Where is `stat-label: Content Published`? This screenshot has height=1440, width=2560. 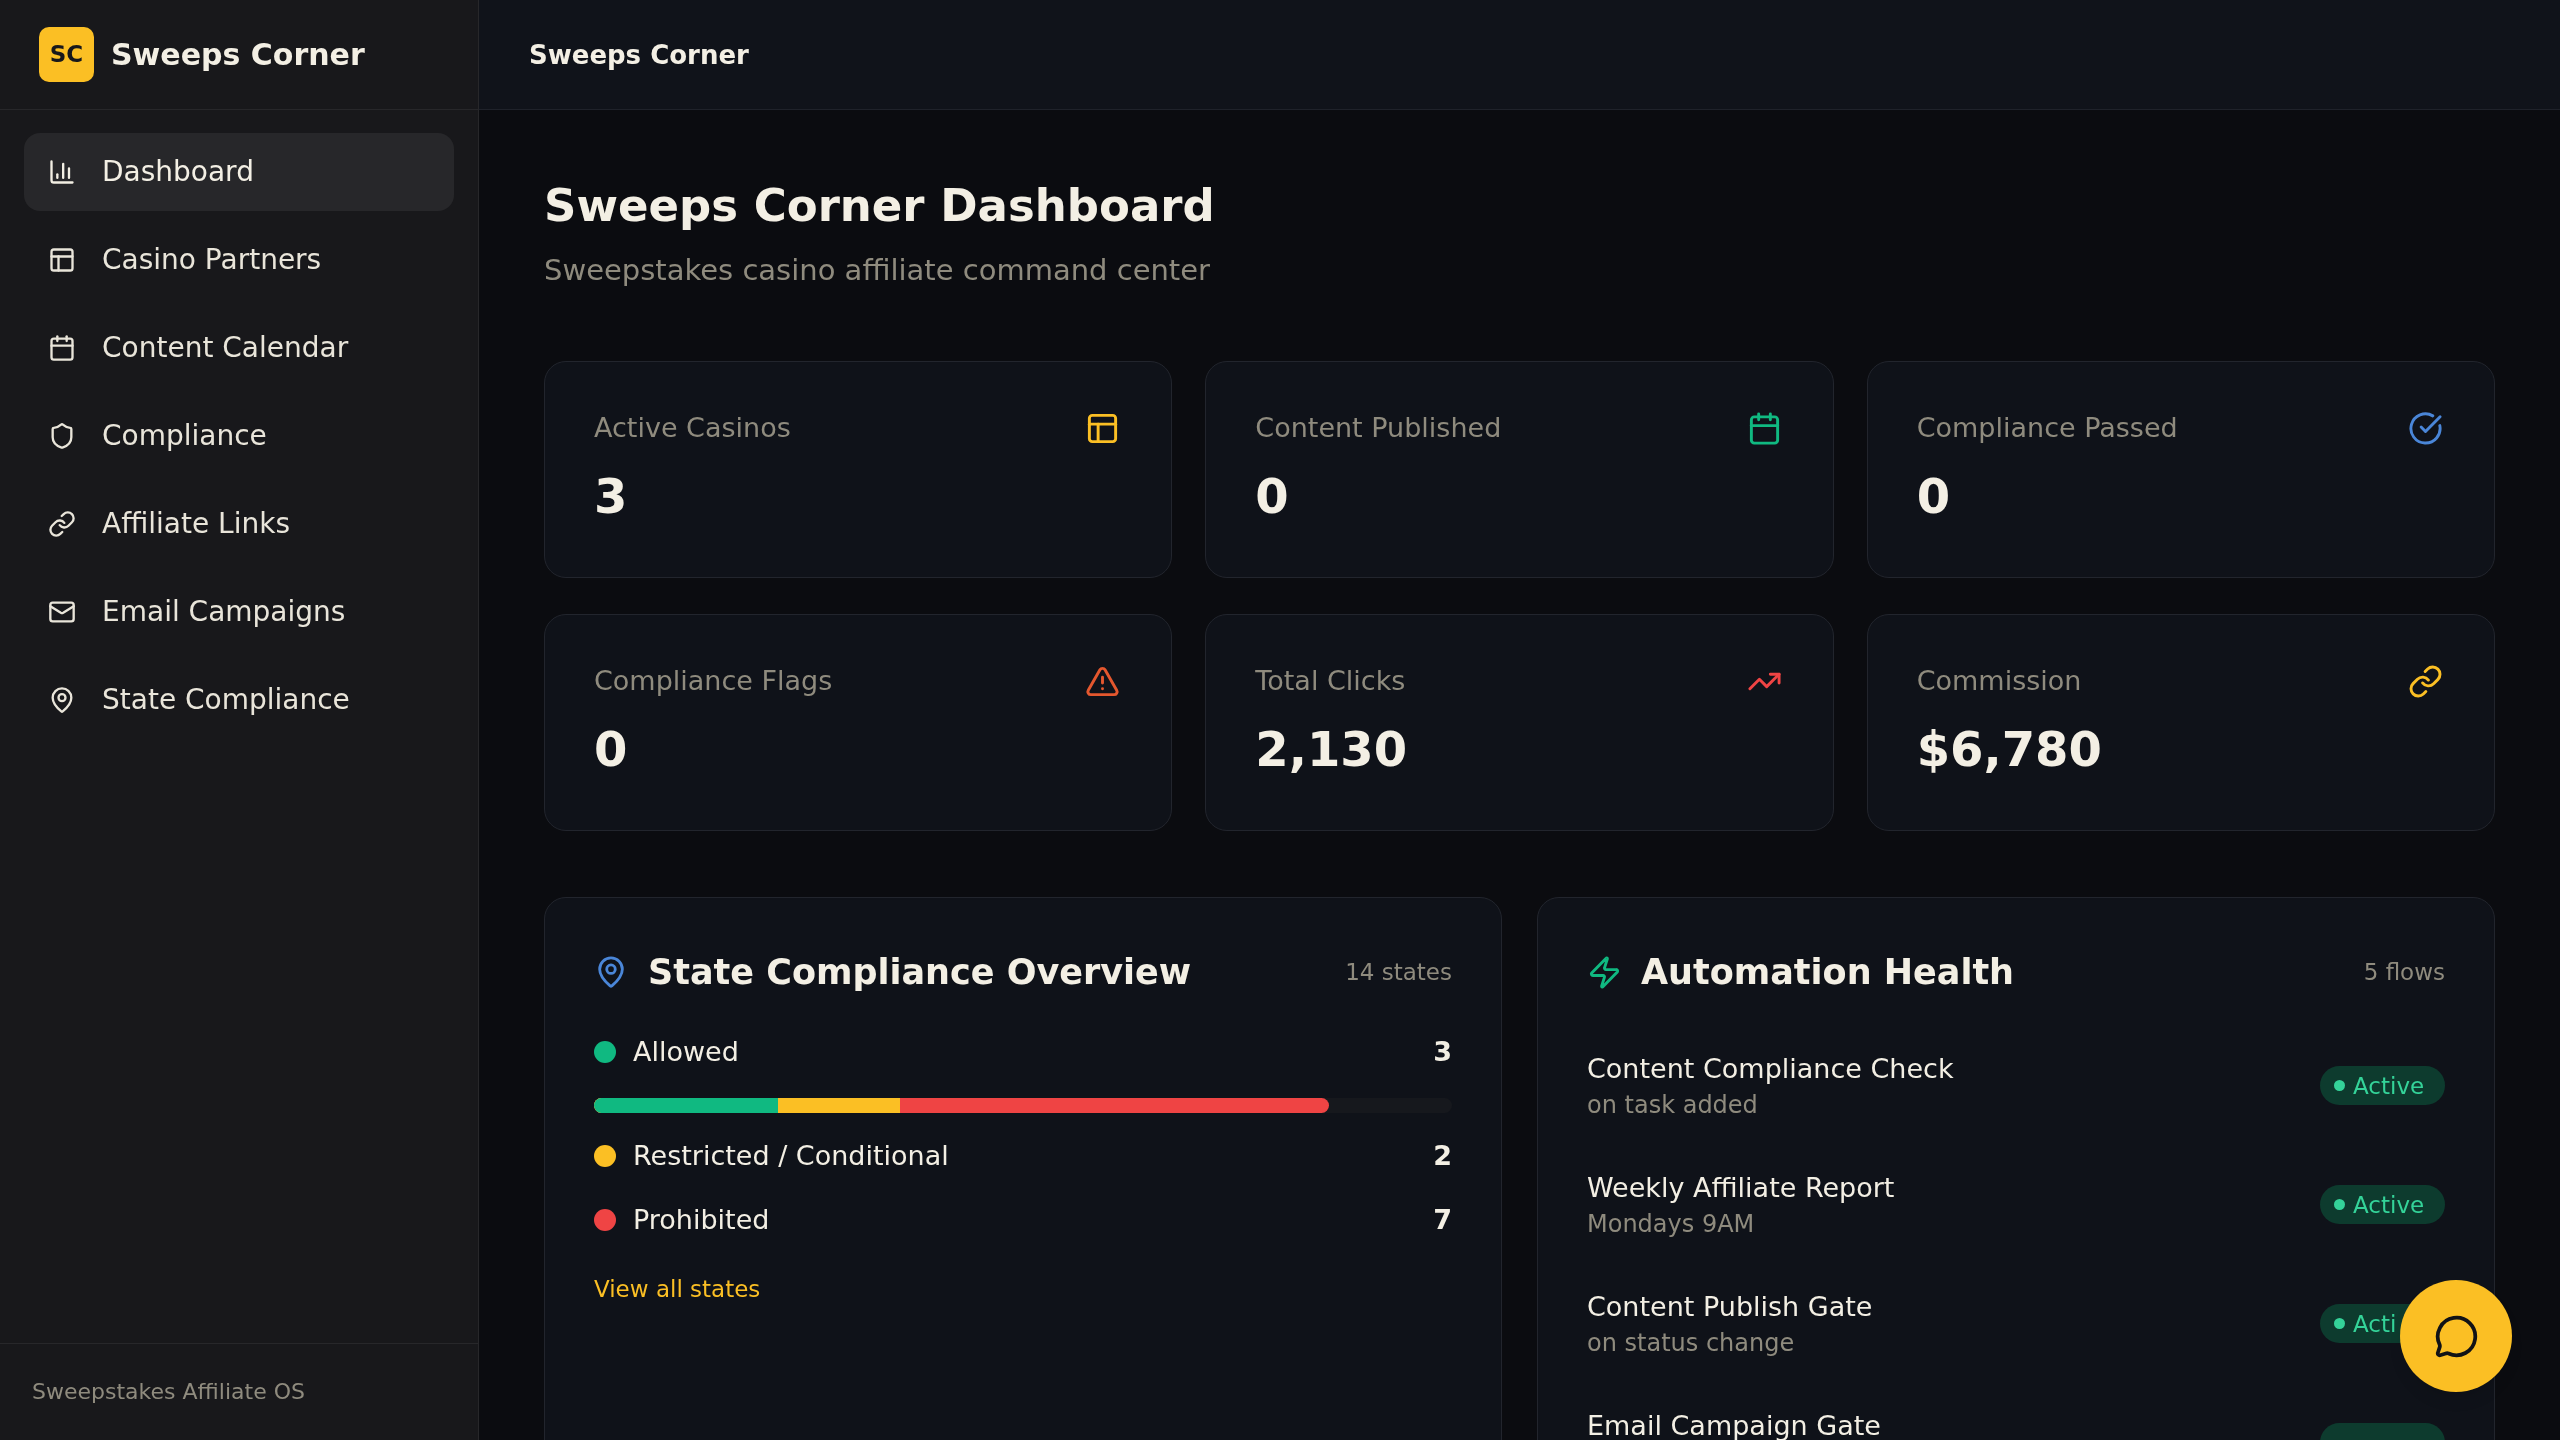
stat-label: Content Published is located at coordinates (1378, 428).